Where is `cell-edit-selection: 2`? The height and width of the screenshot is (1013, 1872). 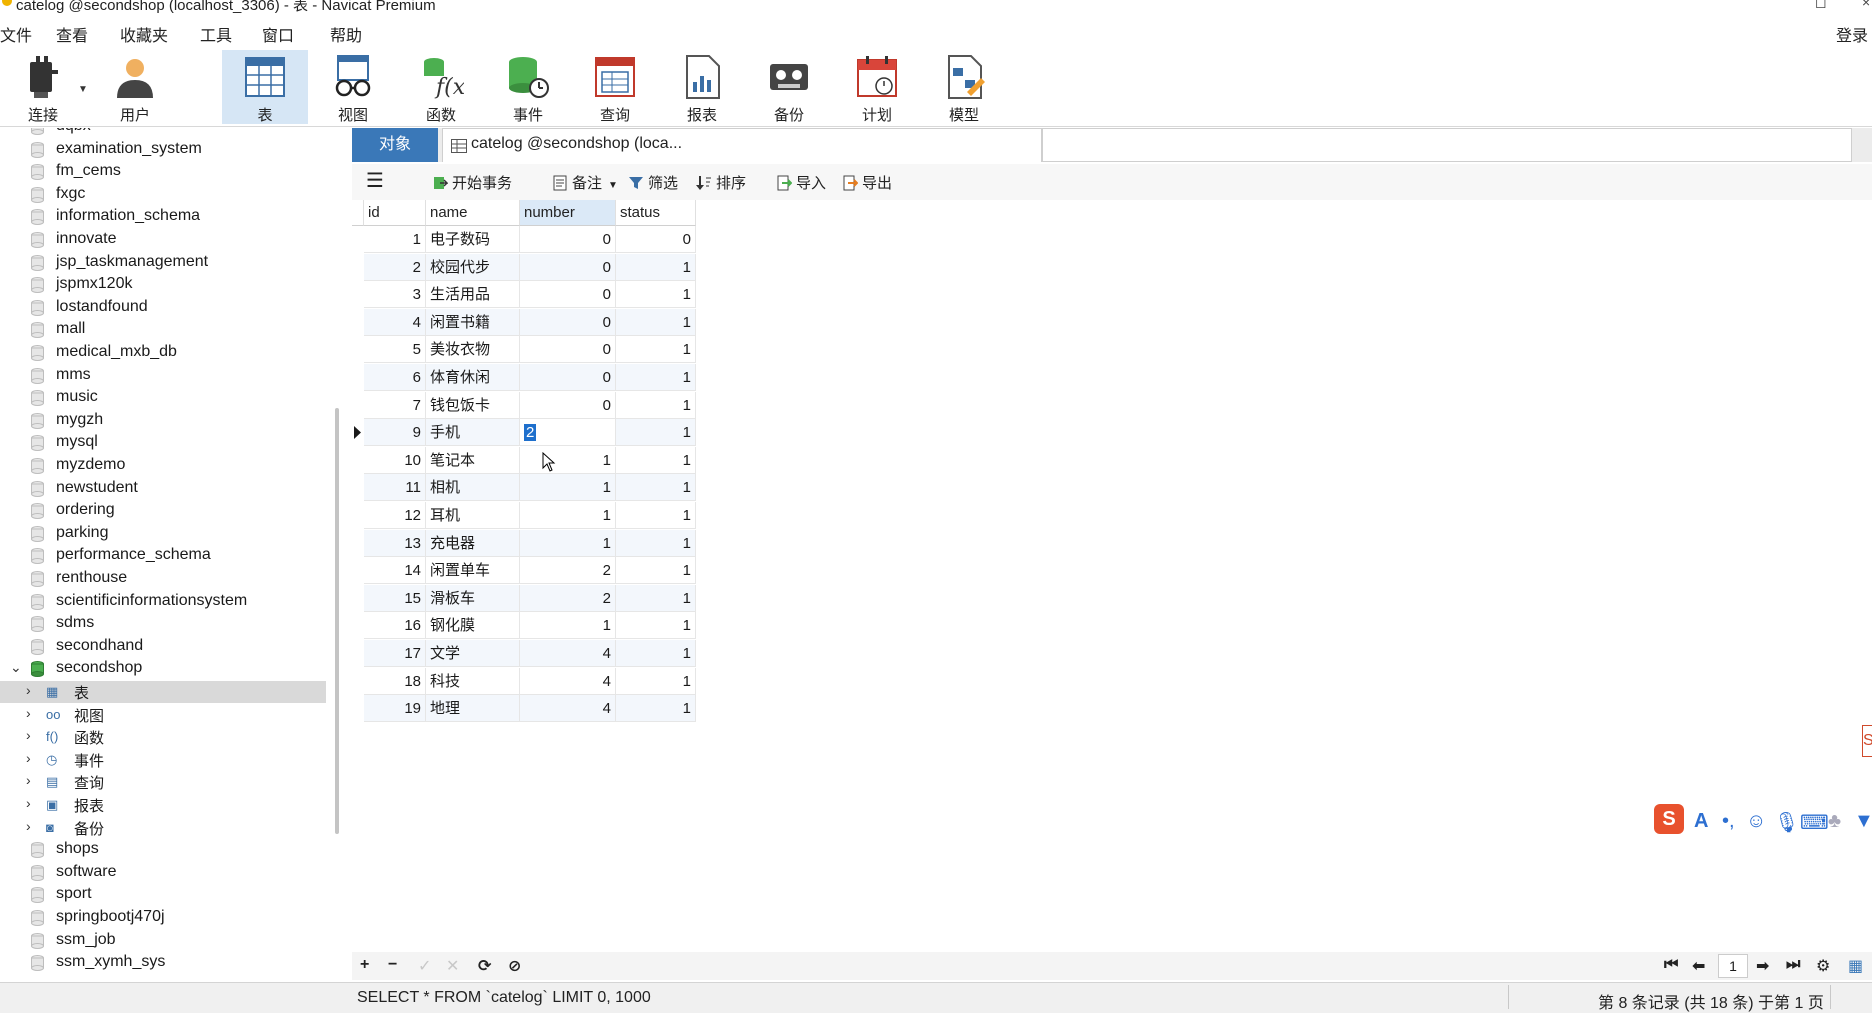 cell-edit-selection: 2 is located at coordinates (530, 433).